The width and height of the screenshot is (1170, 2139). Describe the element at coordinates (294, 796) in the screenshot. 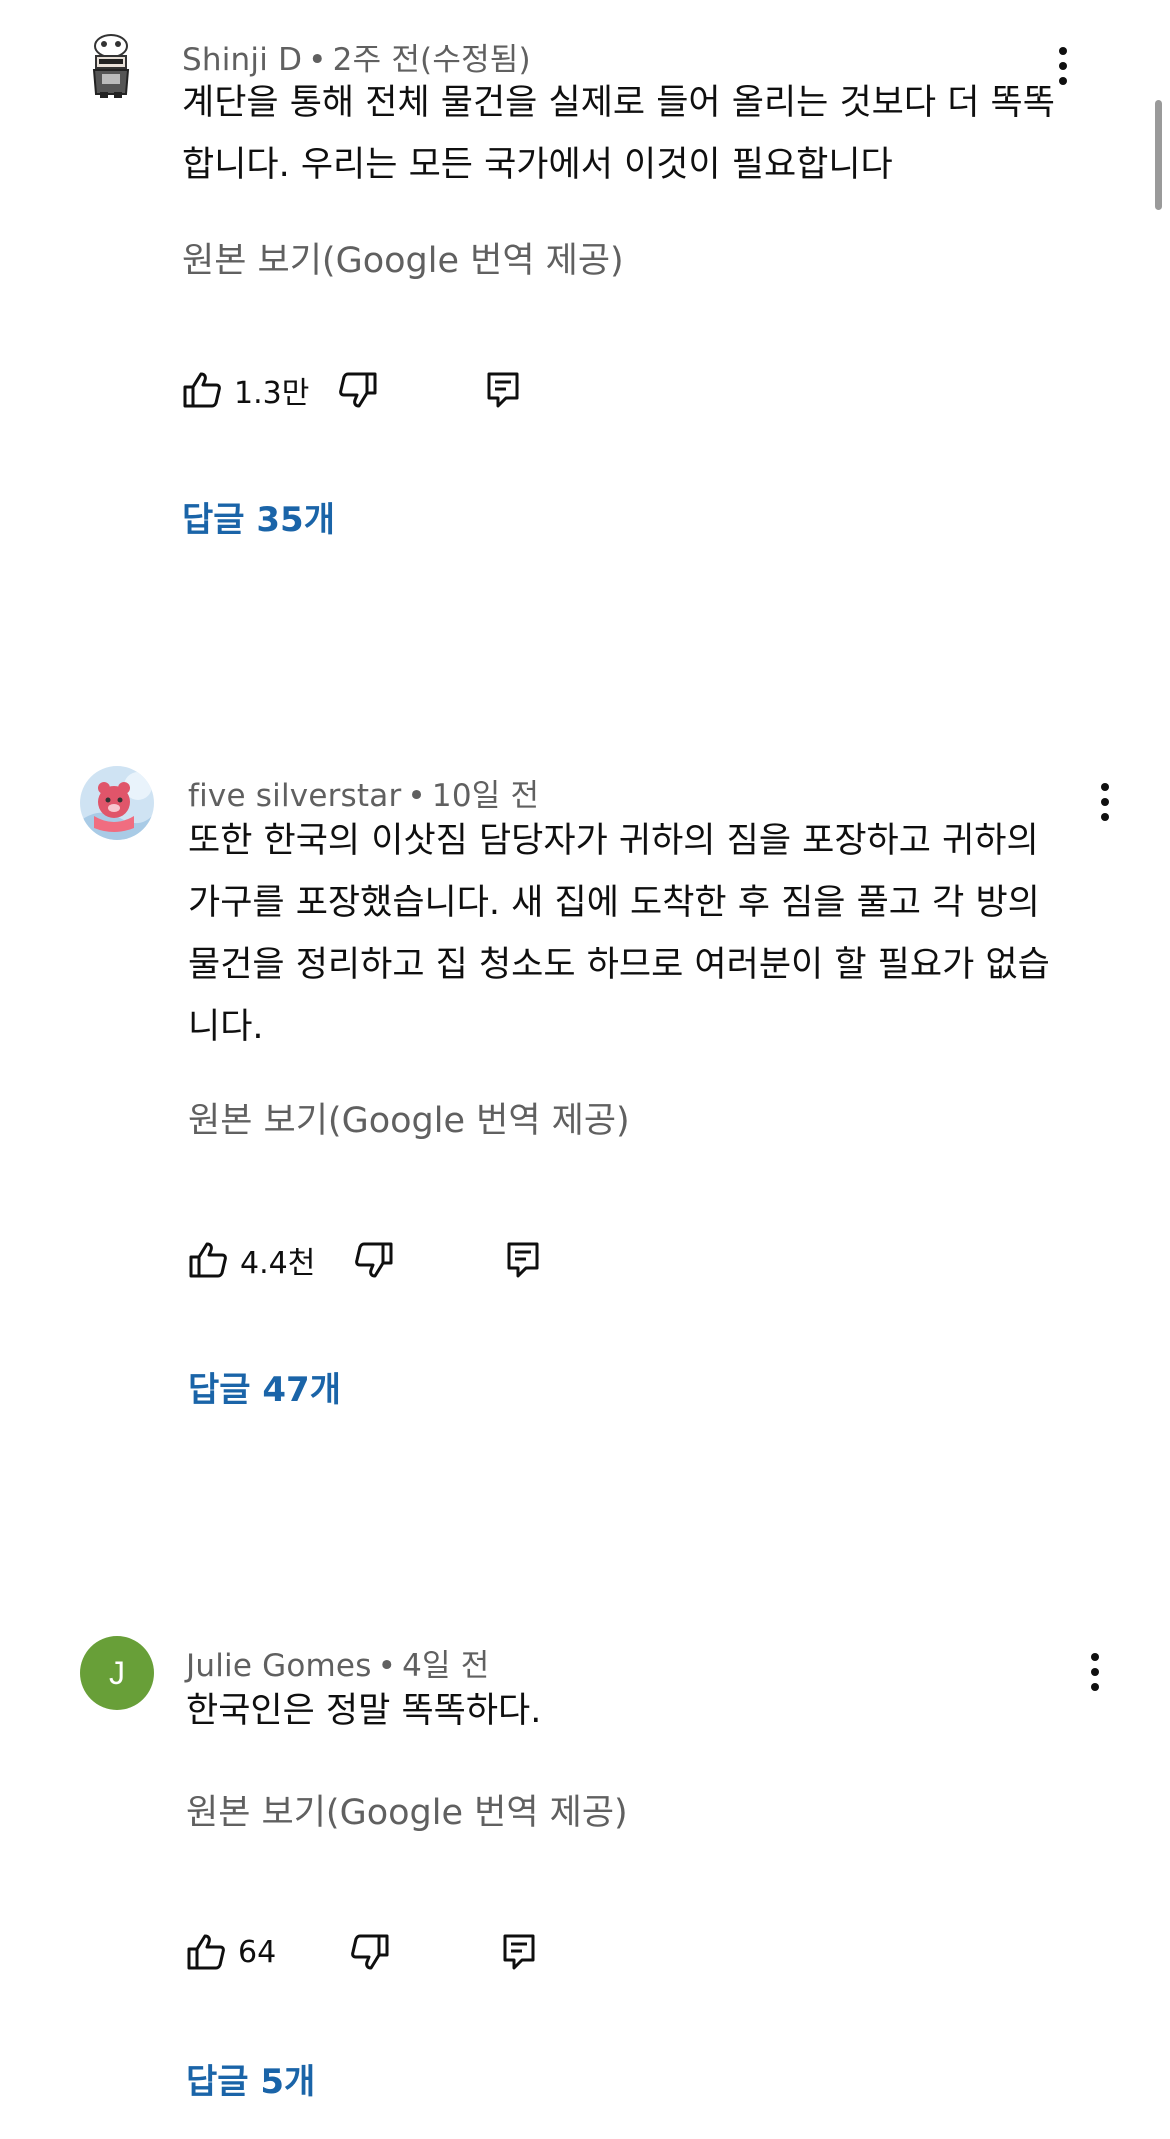

I see `author-name: five silverstar` at that location.